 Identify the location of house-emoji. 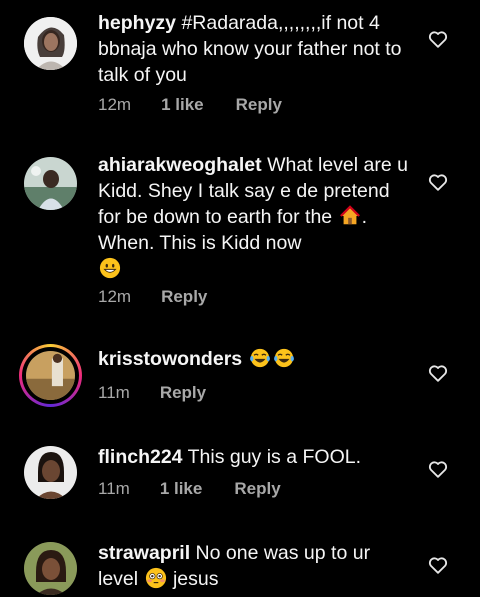
(349, 215).